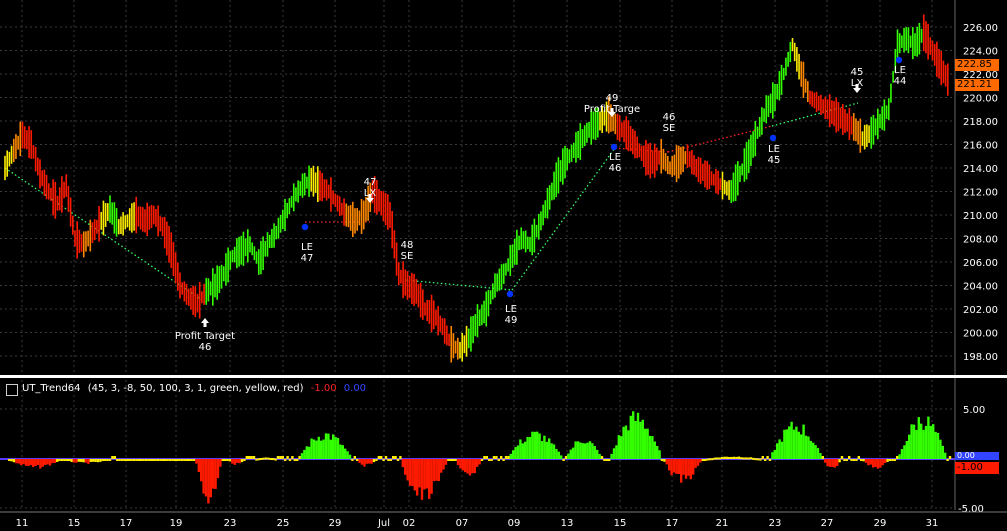 Image resolution: width=1007 pixels, height=531 pixels. I want to click on signal-label: LE, so click(615, 157).